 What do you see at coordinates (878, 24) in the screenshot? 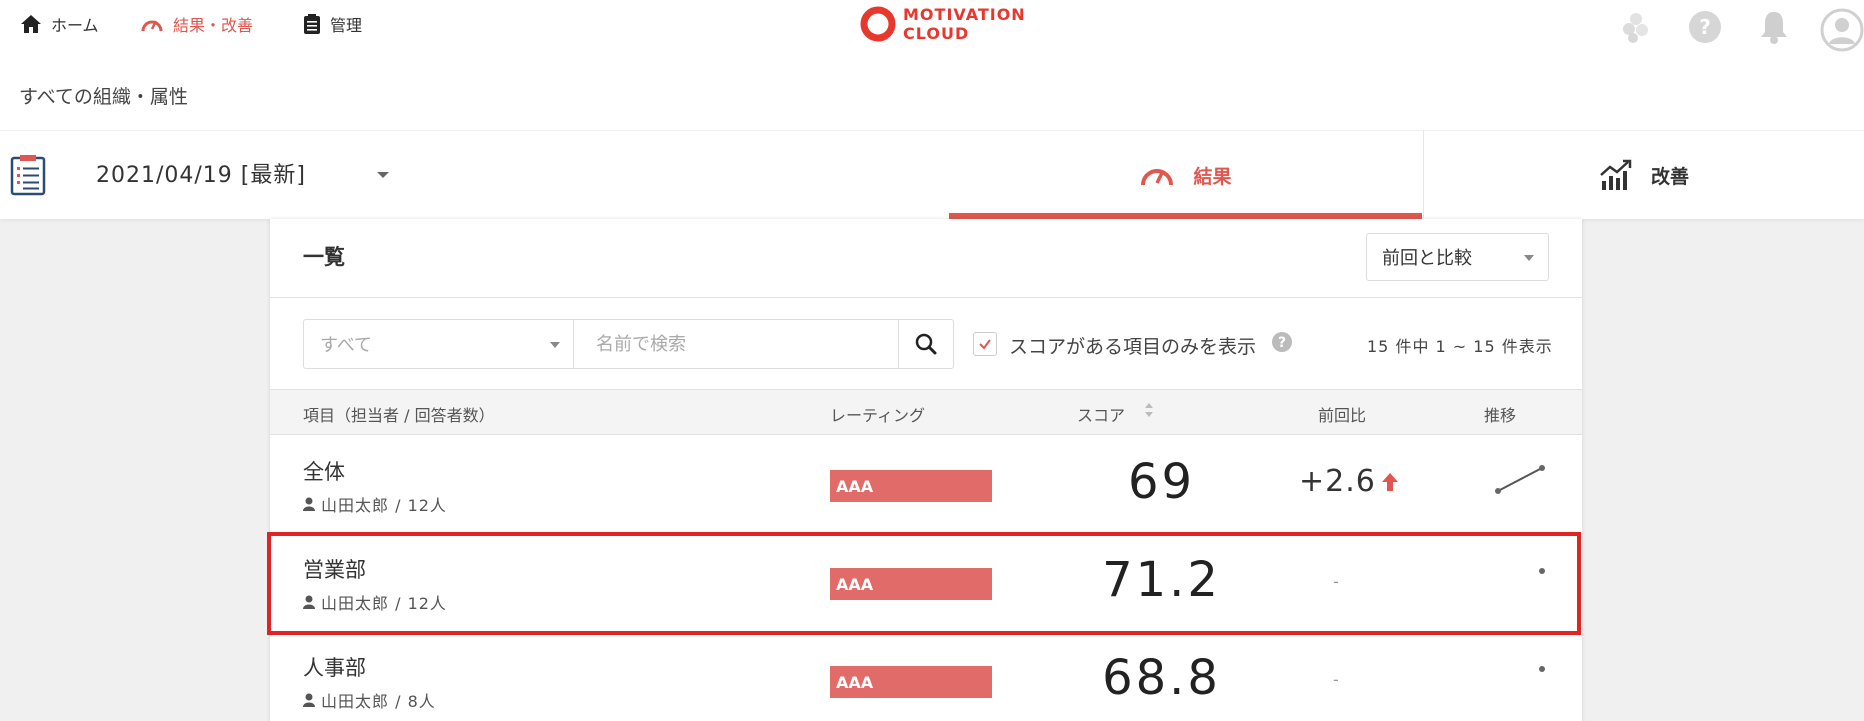
I see `logo-ring-icon` at bounding box center [878, 24].